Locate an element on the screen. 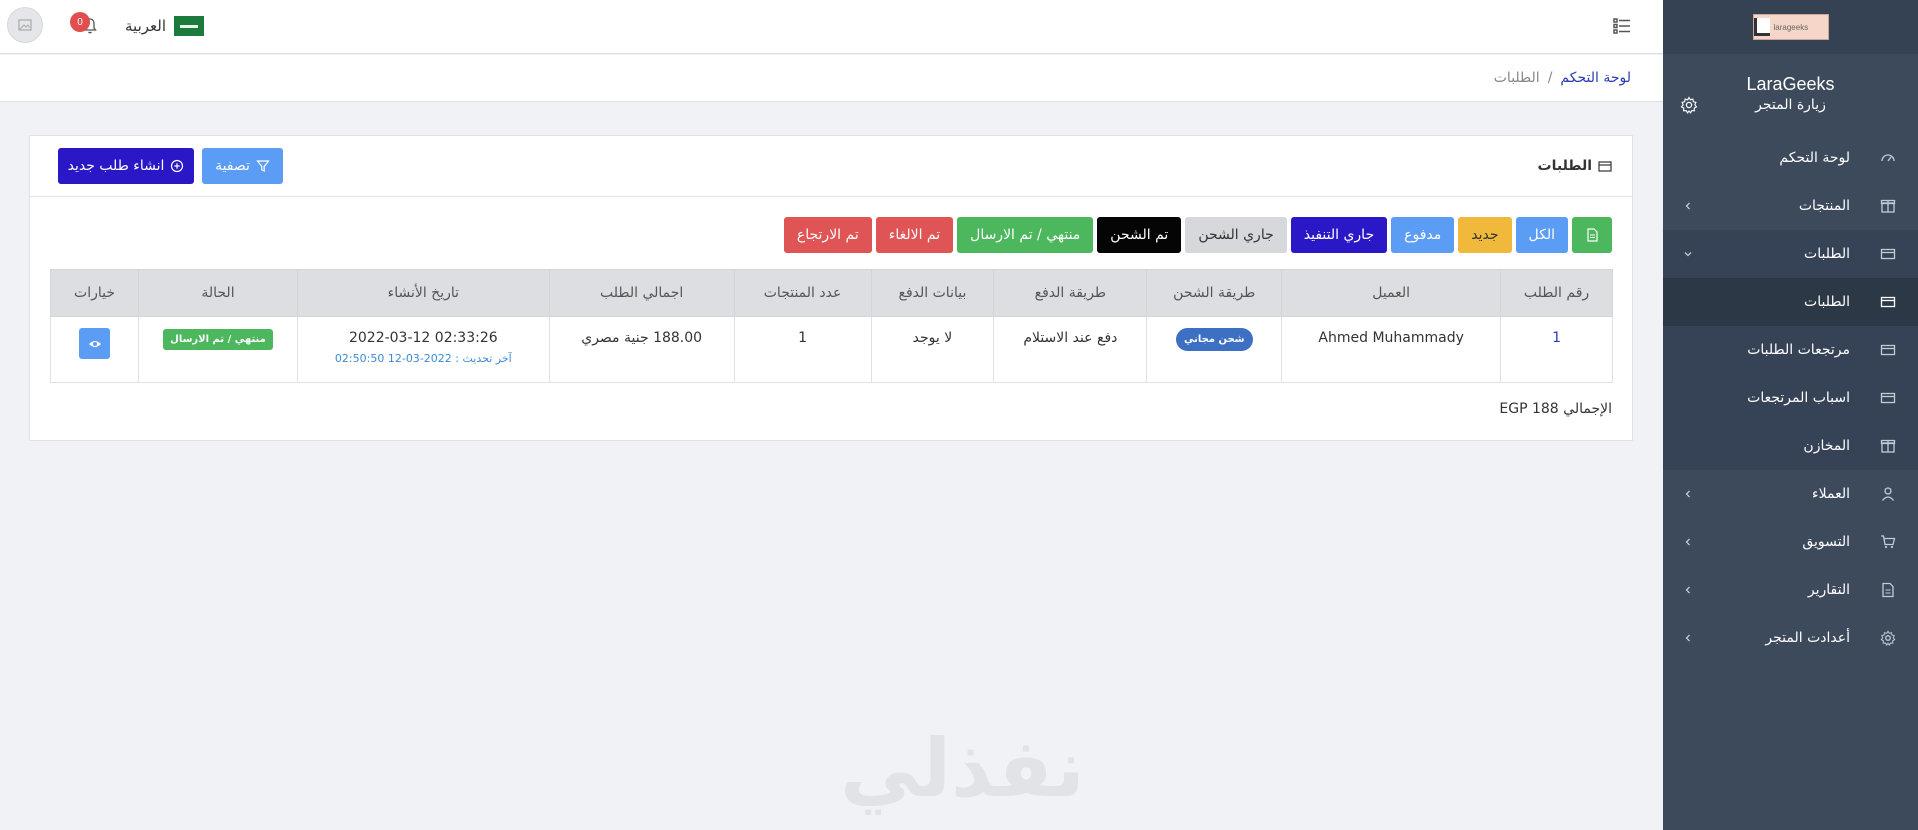  order-total-cell: 188.00 جنية مصري is located at coordinates (641, 349).